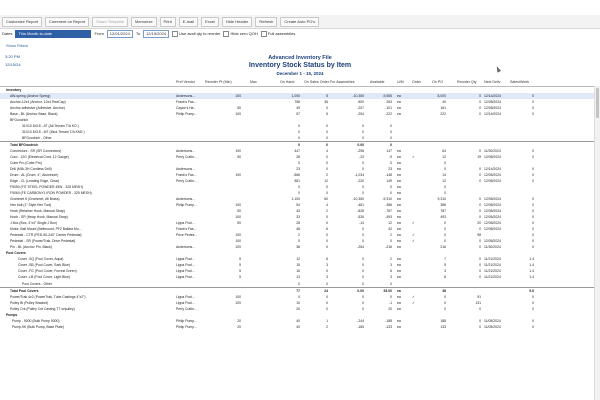 The height and width of the screenshot is (400, 600). Describe the element at coordinates (533, 326) in the screenshot. I see `cell-sales-week: 0` at that location.